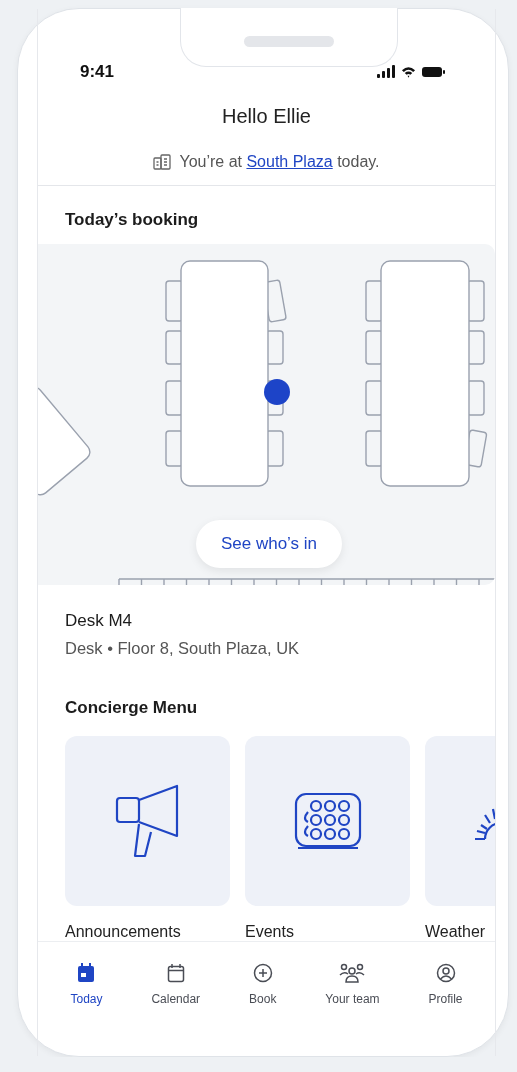 The height and width of the screenshot is (1072, 517). What do you see at coordinates (131, 708) in the screenshot?
I see `section-heading: Concierge Menu` at bounding box center [131, 708].